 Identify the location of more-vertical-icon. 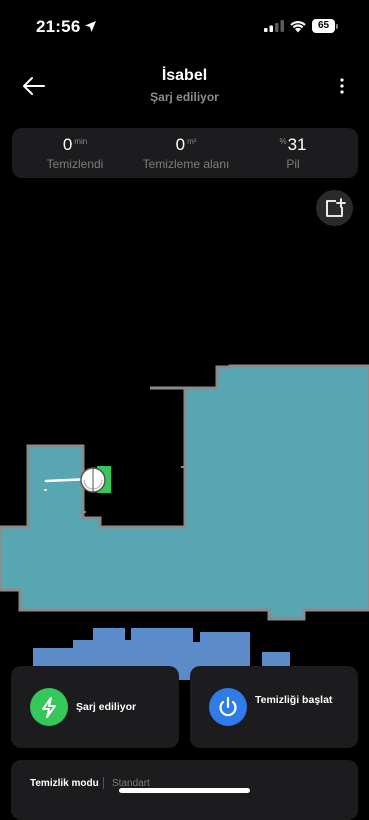
(342, 86).